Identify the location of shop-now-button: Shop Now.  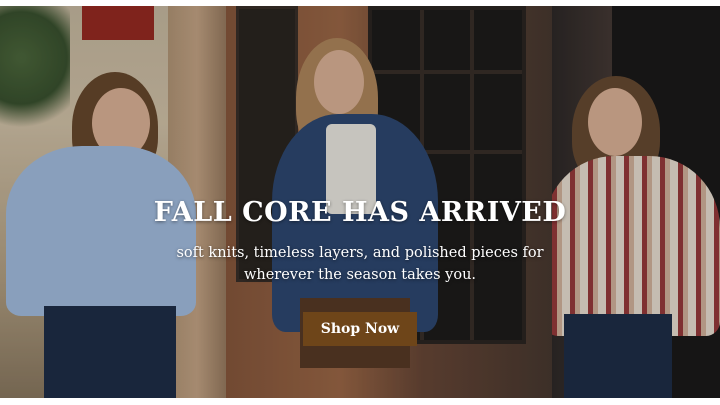
(360, 329).